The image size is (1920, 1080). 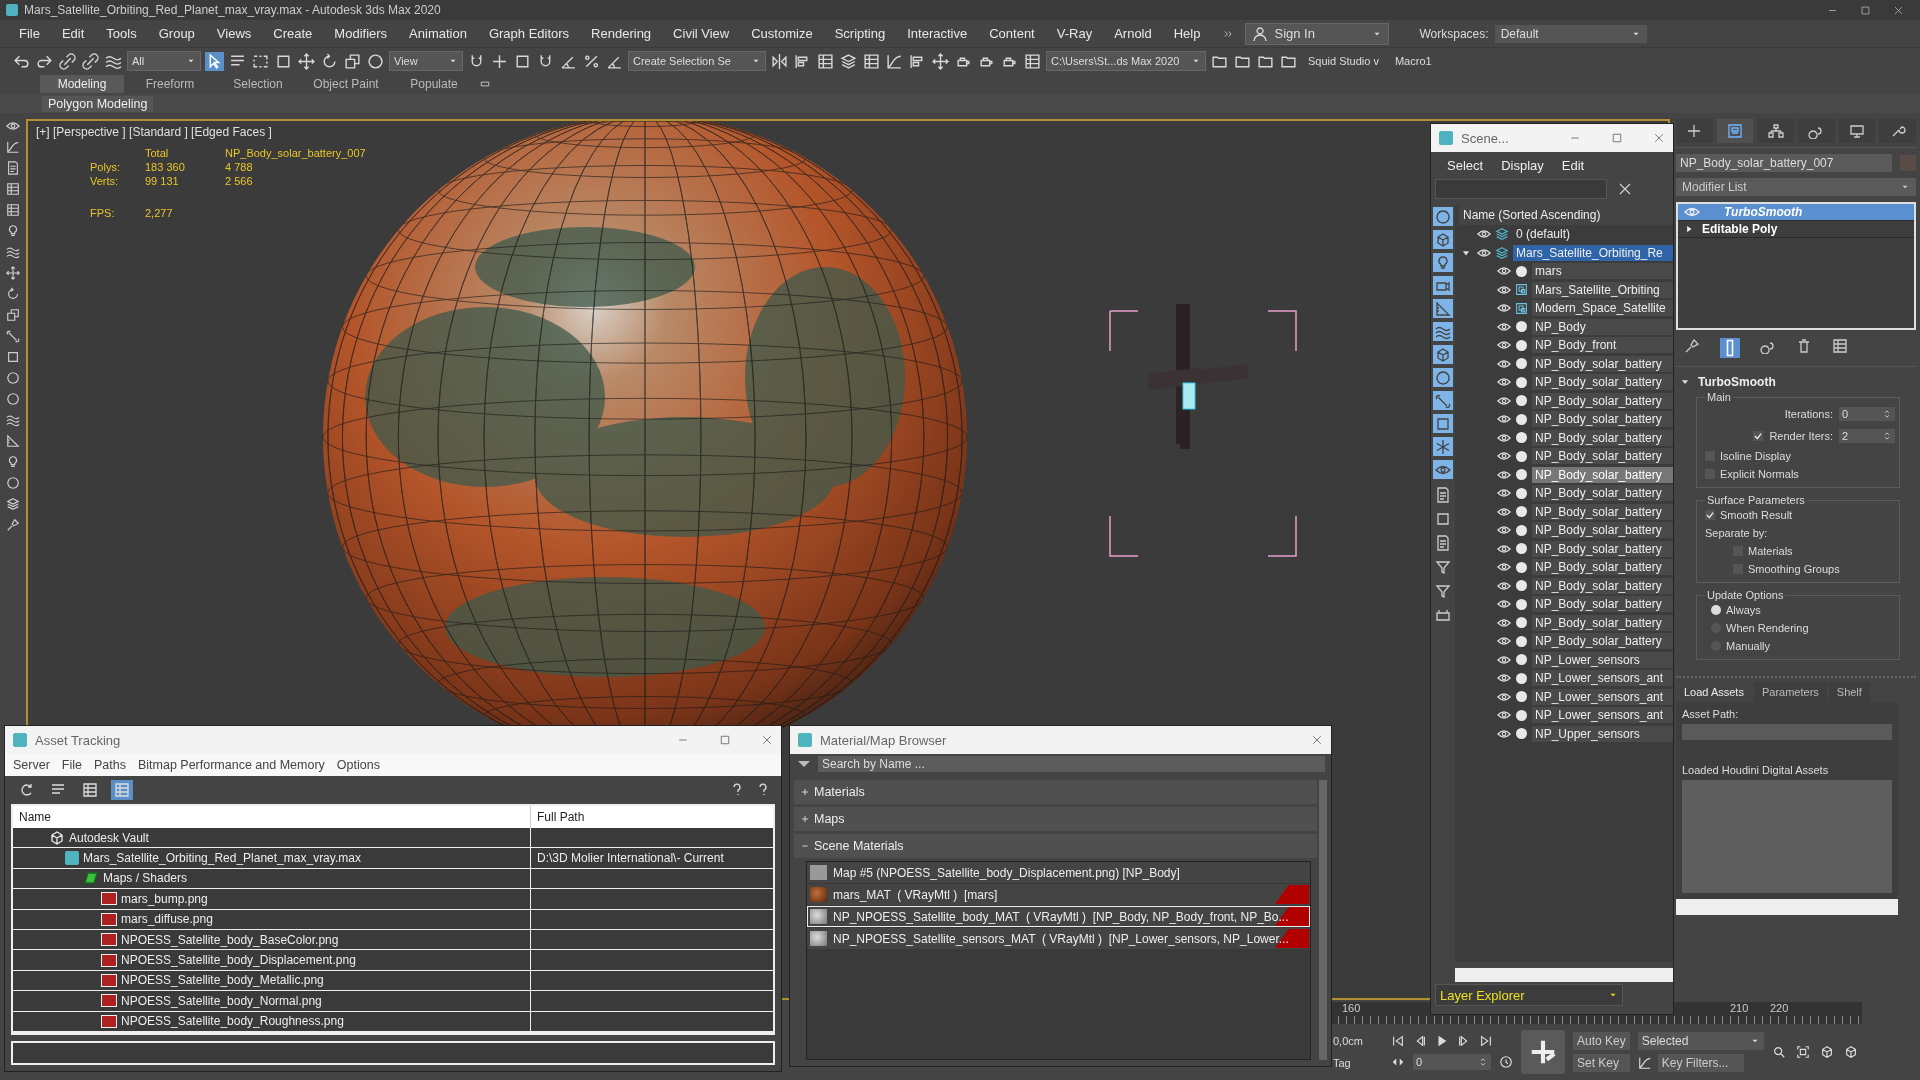 What do you see at coordinates (1012, 33) in the screenshot?
I see `menu-item: Content` at bounding box center [1012, 33].